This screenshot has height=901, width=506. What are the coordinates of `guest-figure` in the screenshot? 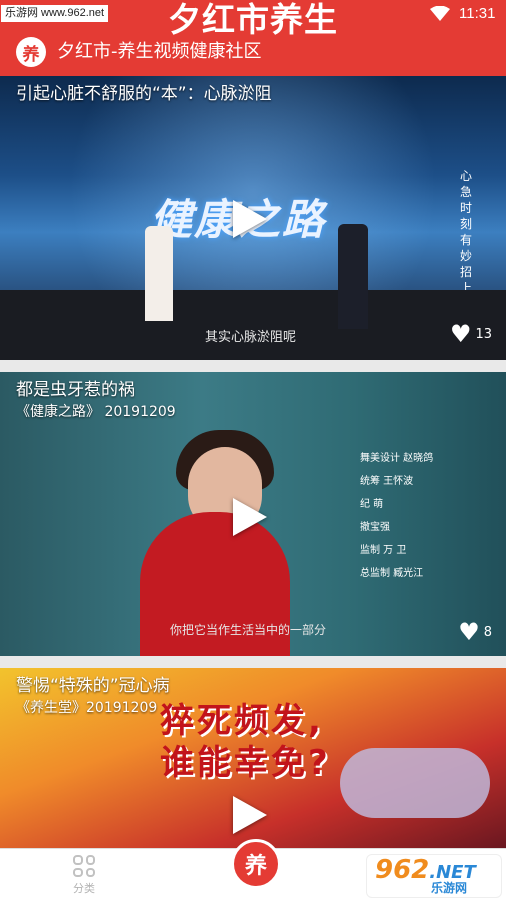 It's located at (353, 276).